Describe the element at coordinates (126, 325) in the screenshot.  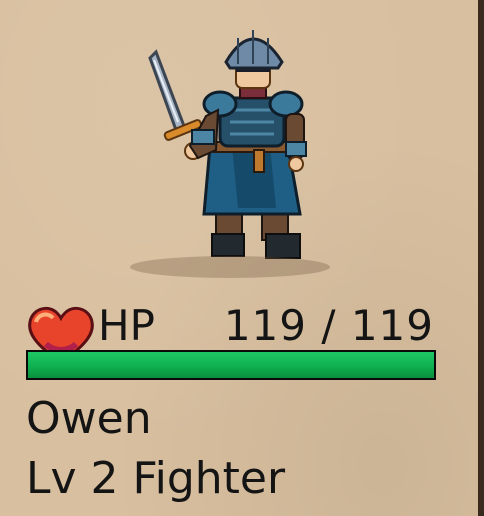
I see `hp-label: HP` at that location.